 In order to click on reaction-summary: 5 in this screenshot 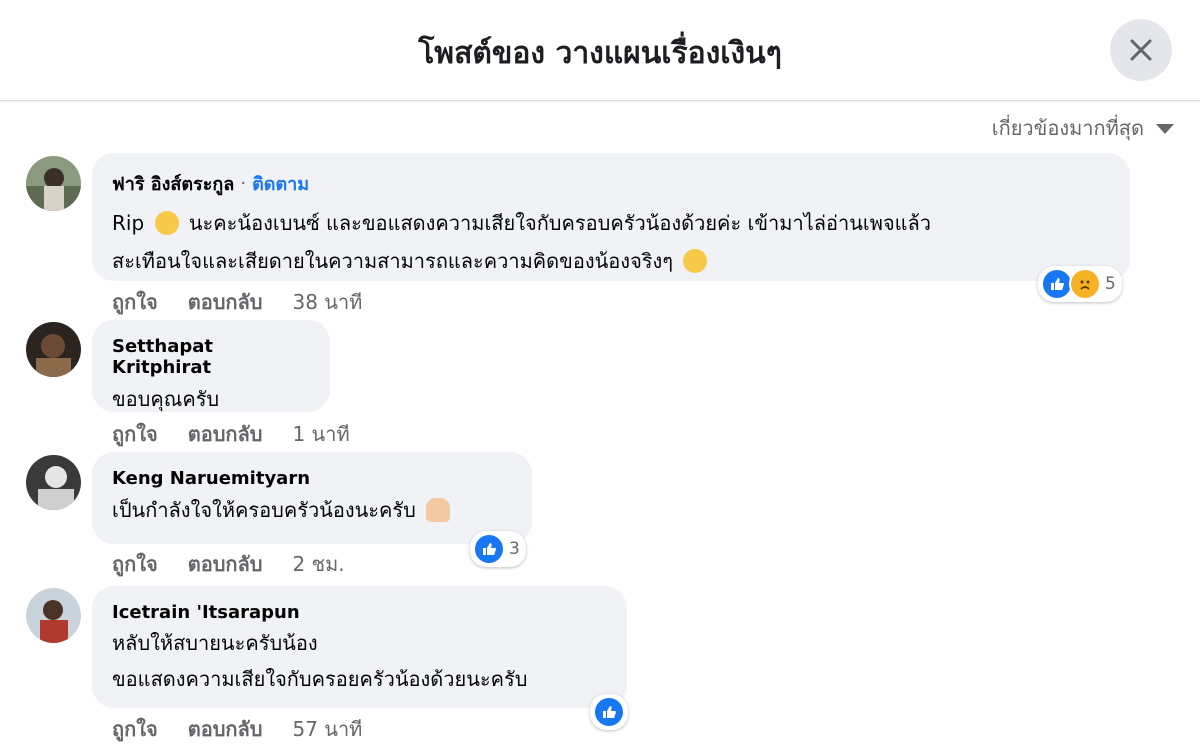, I will do `click(1080, 284)`.